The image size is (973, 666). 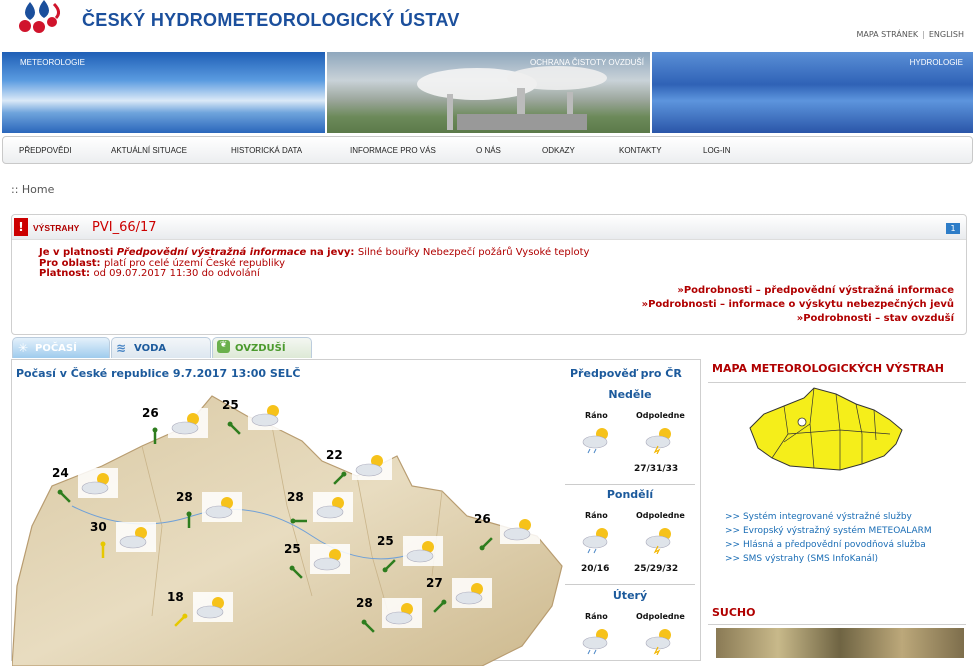 I want to click on site-title: ČESKÝ HYDROMETEOROLOGICKÝ ÚSTAV, so click(x=271, y=20).